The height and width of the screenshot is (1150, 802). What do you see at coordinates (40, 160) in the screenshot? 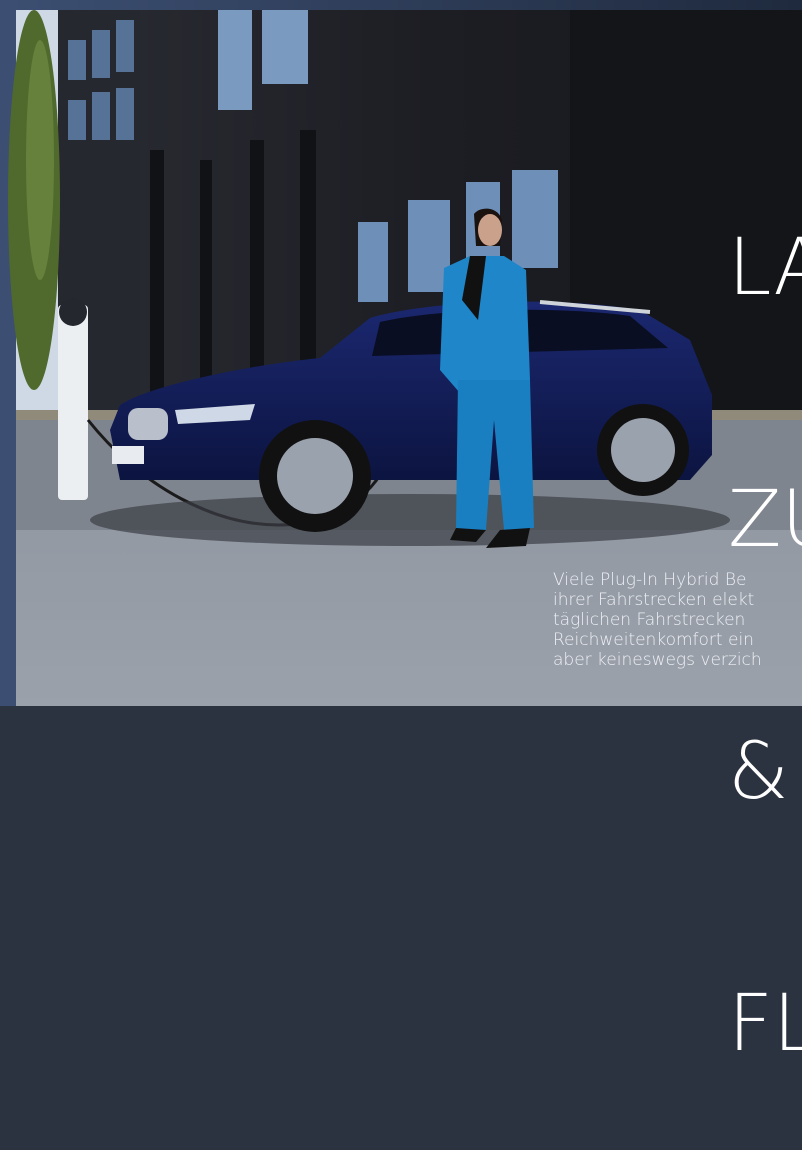
I see `tree-highlight` at bounding box center [40, 160].